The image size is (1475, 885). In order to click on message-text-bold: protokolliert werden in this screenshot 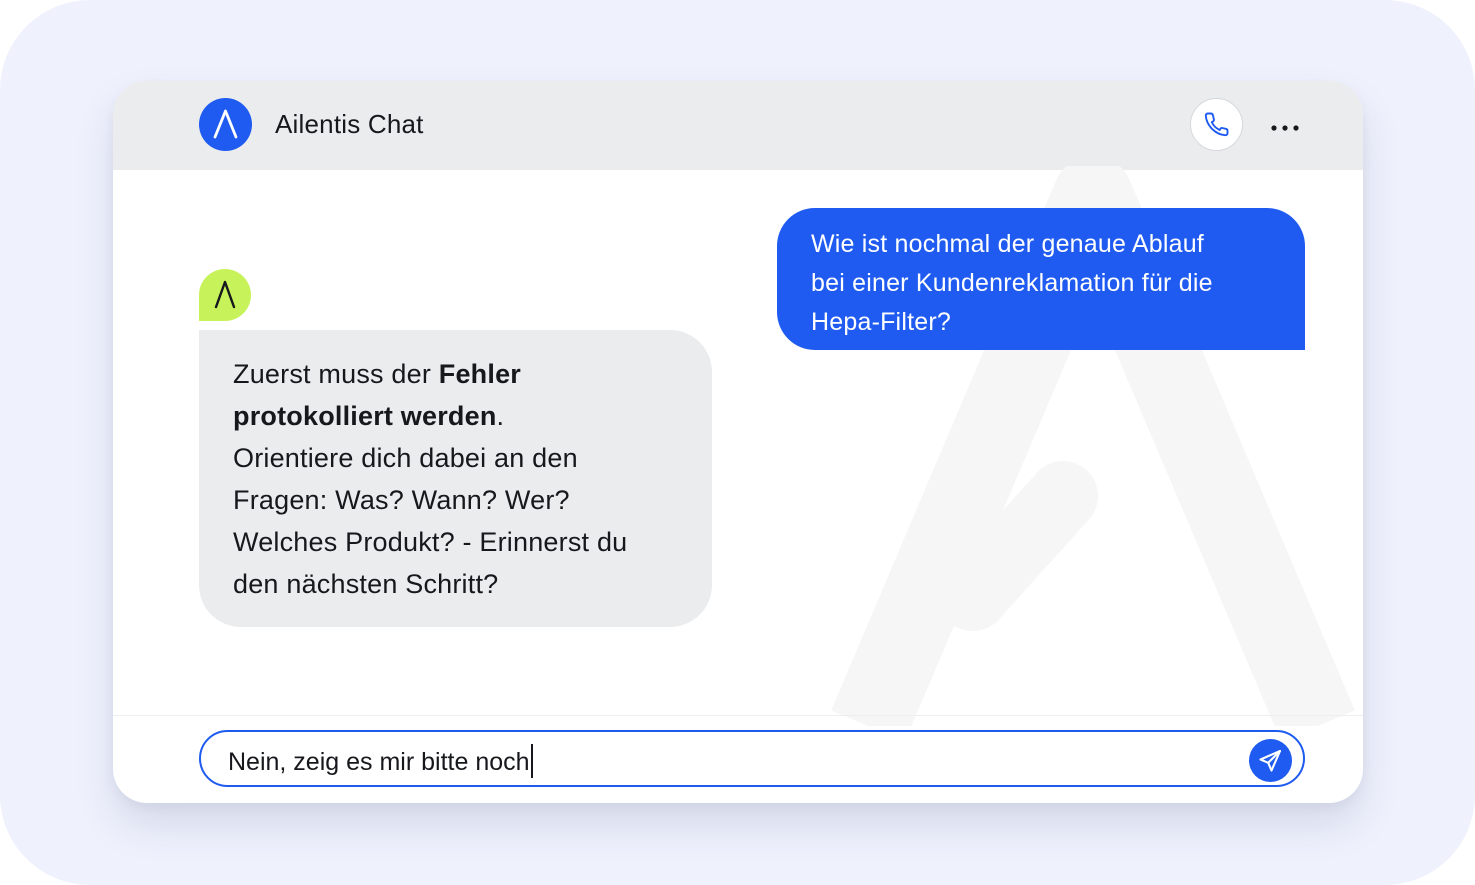, I will do `click(365, 416)`.